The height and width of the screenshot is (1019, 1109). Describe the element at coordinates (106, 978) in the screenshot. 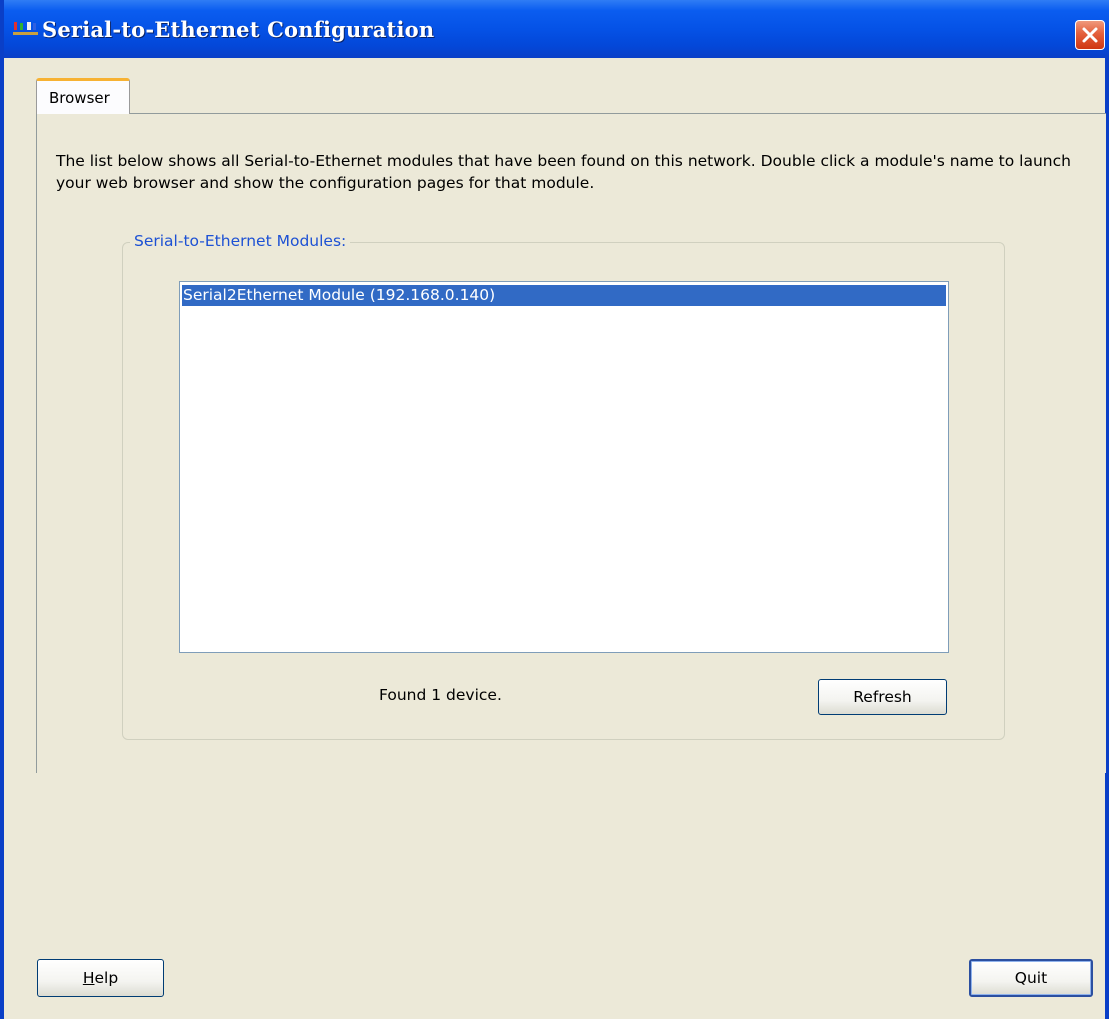

I see `help-label-rest: elp` at that location.